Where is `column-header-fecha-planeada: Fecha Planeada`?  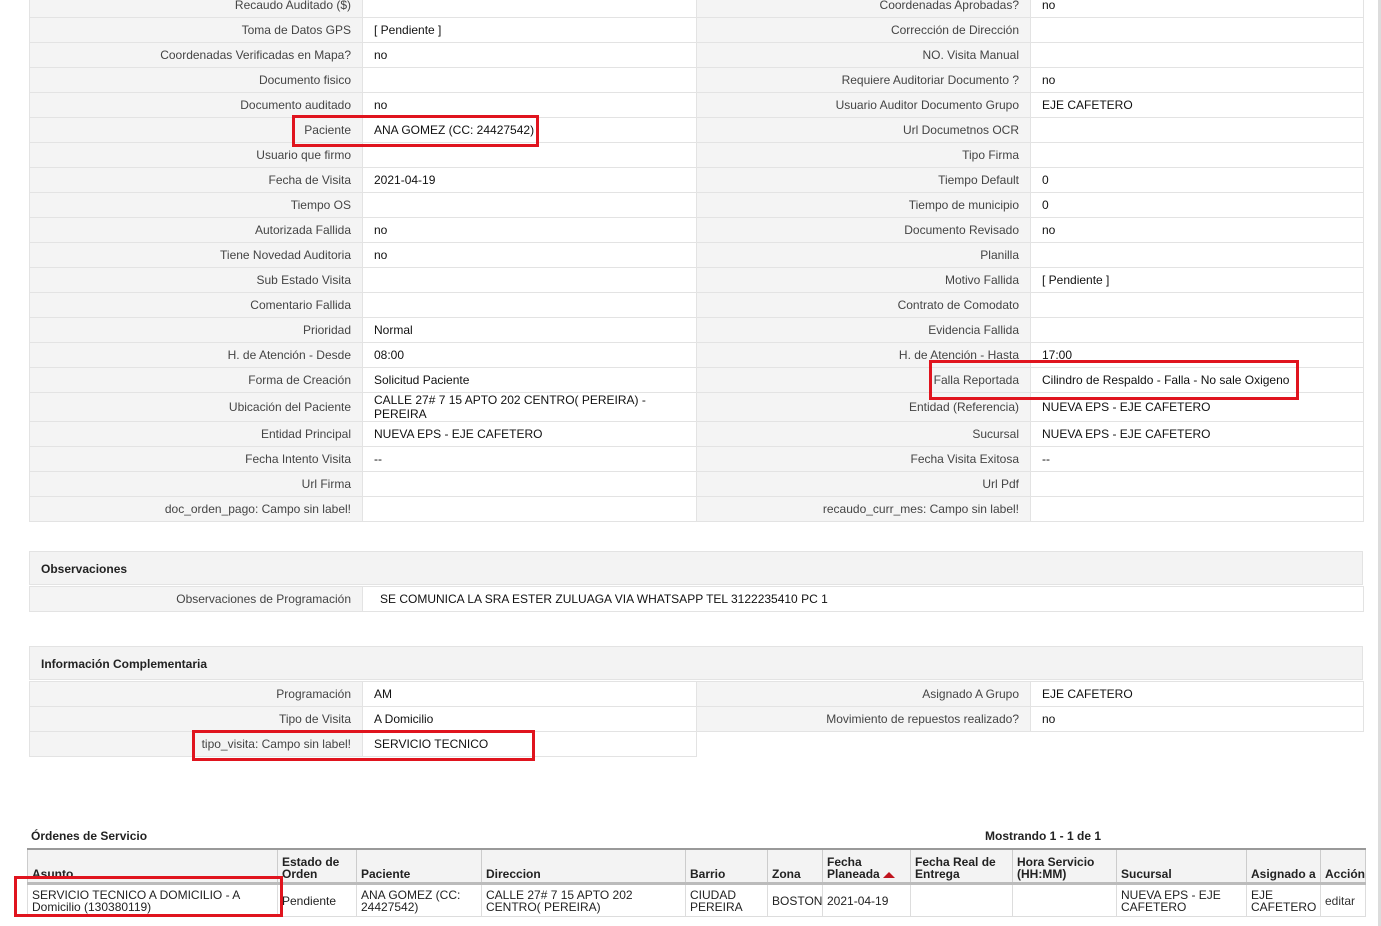
column-header-fecha-planeada: Fecha Planeada is located at coordinates (866, 866).